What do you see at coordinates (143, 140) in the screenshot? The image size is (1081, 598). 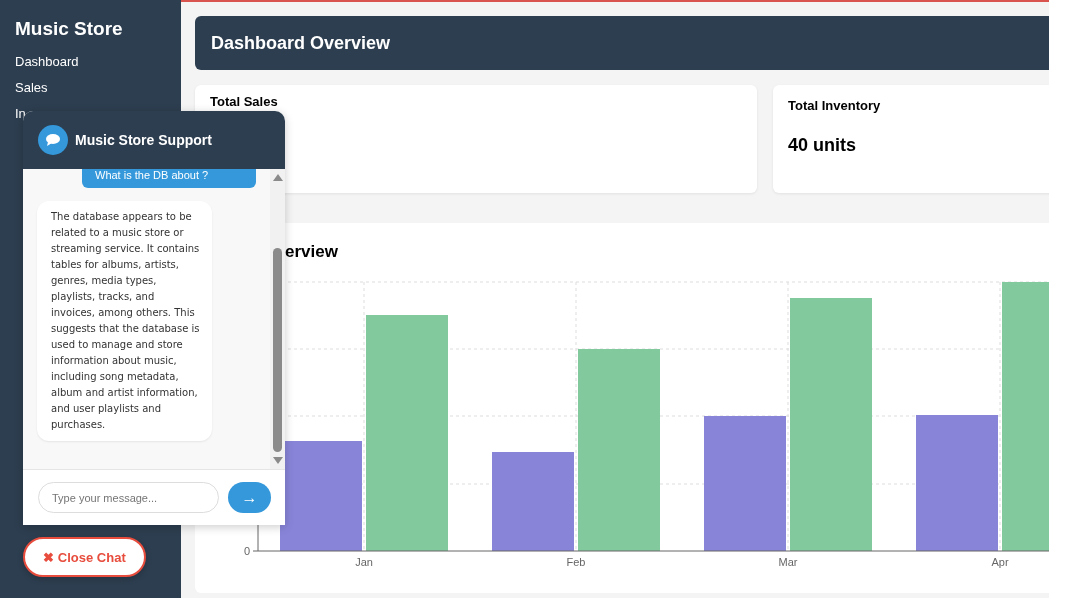 I see `chat-title: Music Store Support` at bounding box center [143, 140].